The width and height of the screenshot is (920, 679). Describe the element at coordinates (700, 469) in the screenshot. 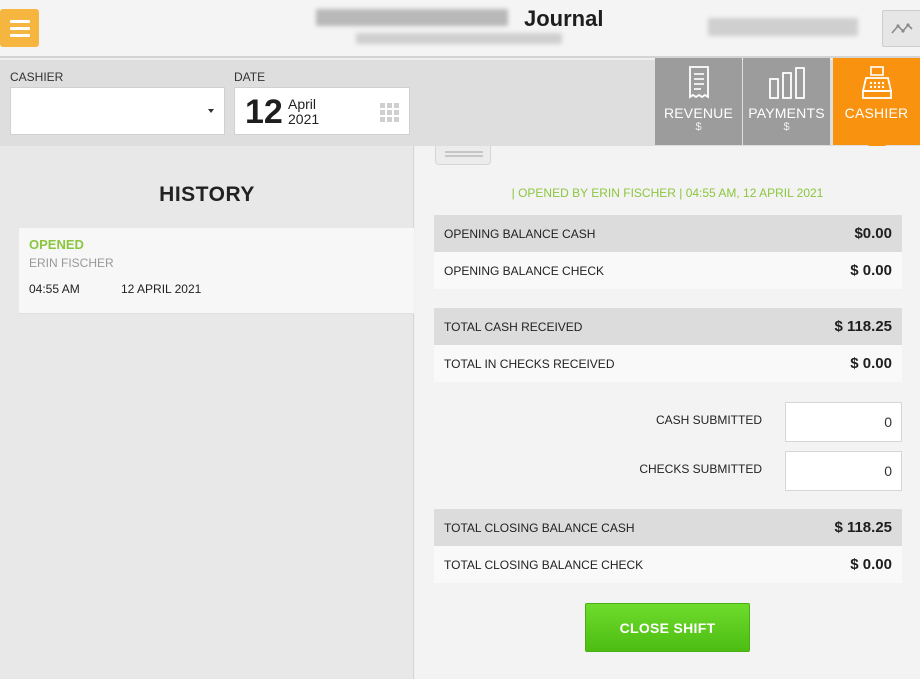

I see `checks-submitted-label: CHECKS SUBMITTED` at that location.